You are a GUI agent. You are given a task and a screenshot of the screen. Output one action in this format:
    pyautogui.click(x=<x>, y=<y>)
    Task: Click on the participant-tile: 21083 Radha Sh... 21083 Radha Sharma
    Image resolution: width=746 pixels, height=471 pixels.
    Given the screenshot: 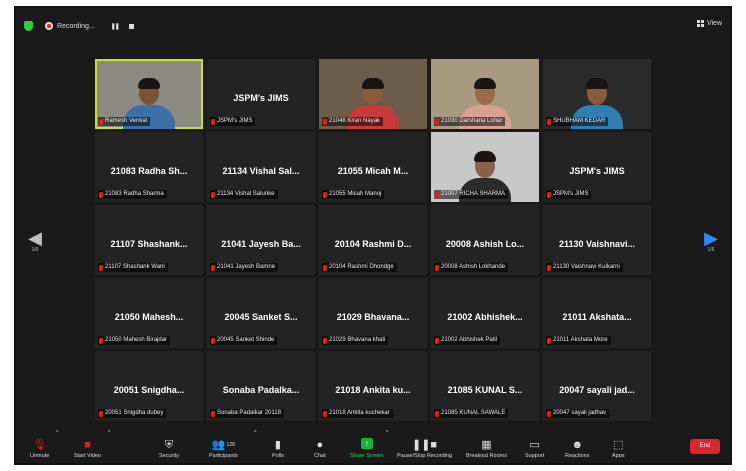 What is the action you would take?
    pyautogui.click(x=149, y=167)
    